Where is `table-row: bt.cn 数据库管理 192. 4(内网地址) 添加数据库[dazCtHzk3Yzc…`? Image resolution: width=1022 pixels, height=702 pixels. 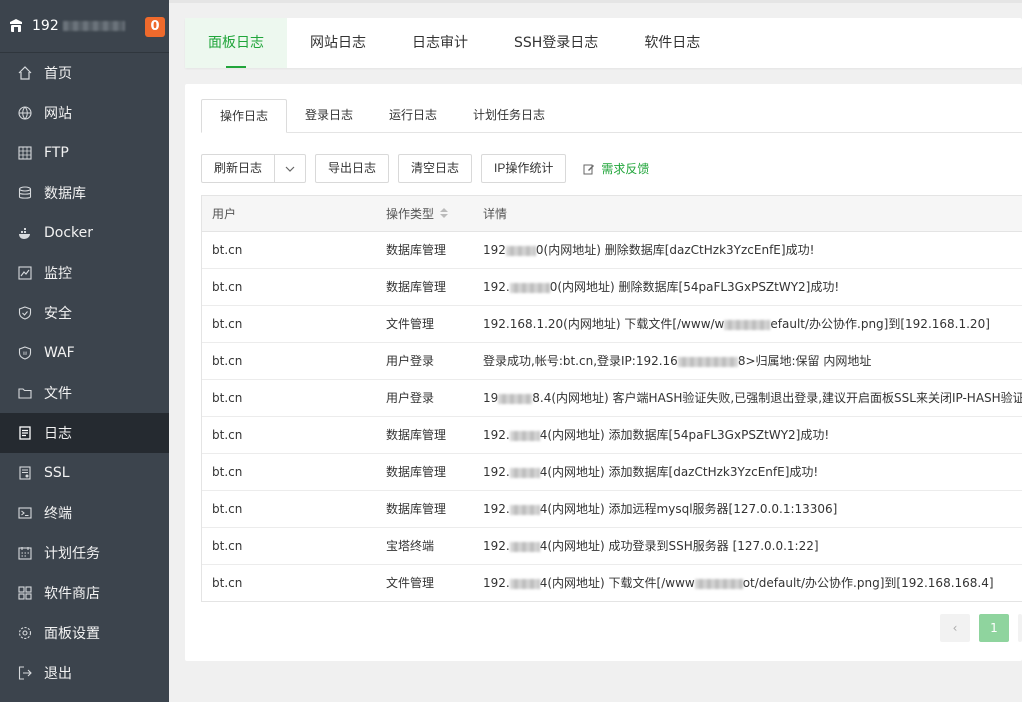
table-row: bt.cn 数据库管理 192. 4(内网地址) 添加数据库[dazCtHzk3Yzc… is located at coordinates (612, 471).